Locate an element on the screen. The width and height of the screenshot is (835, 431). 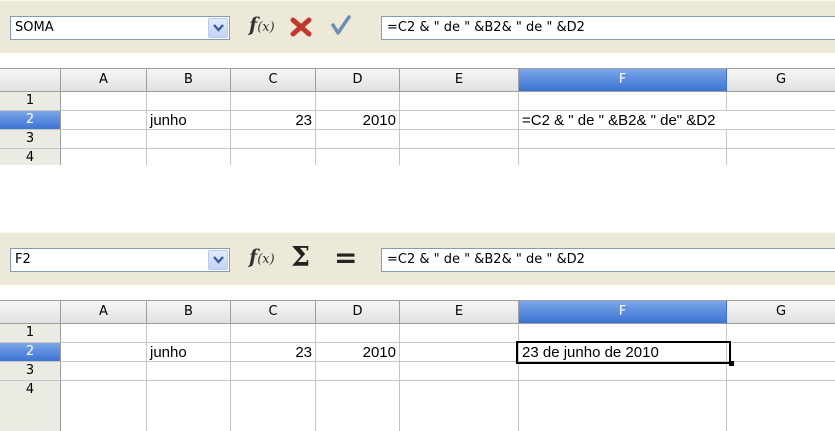
sum-sigma-icon: Σ is located at coordinates (300, 257).